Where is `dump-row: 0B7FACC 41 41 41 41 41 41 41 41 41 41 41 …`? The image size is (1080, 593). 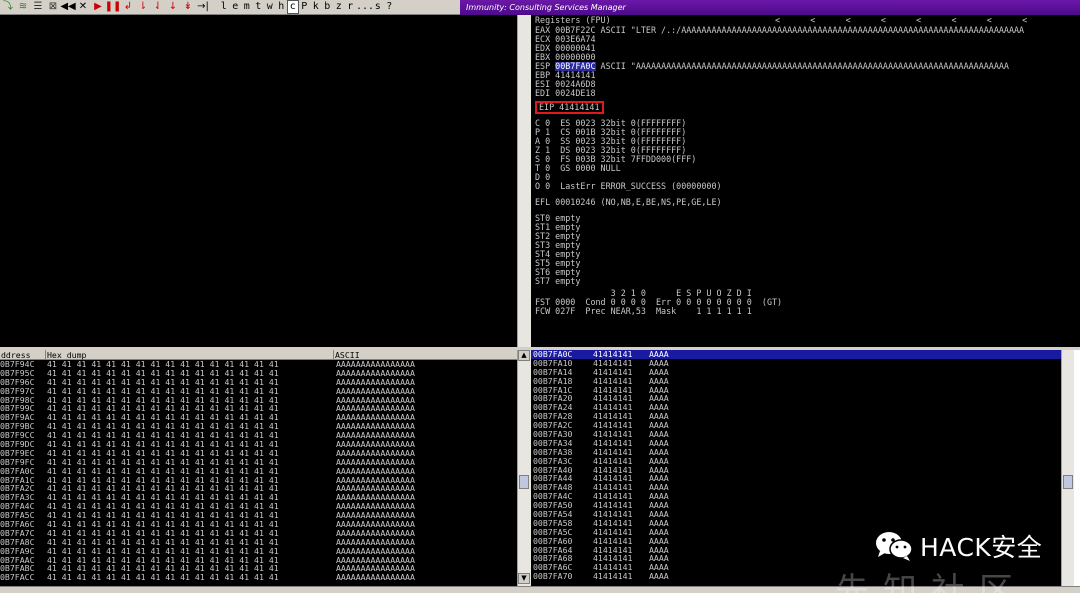 dump-row: 0B7FACC 41 41 41 41 41 41 41 41 41 41 41 … is located at coordinates (258, 577).